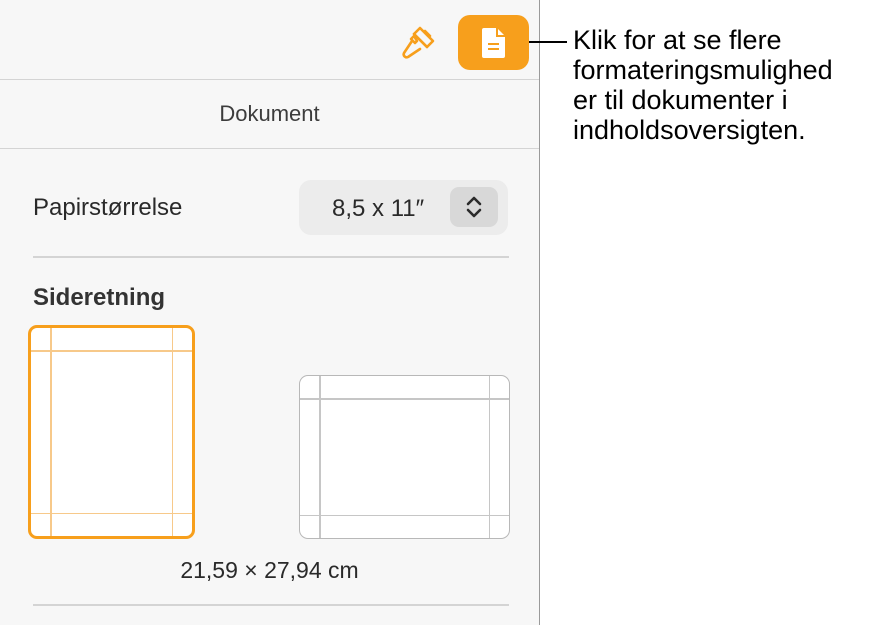  I want to click on callout-line: indholdsoversigten., so click(689, 130).